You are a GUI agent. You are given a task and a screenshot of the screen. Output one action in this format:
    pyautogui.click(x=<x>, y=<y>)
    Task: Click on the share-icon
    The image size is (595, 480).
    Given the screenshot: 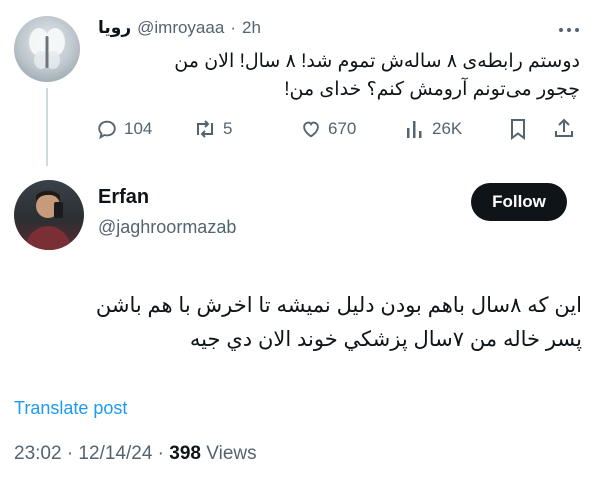 What is the action you would take?
    pyautogui.click(x=564, y=130)
    